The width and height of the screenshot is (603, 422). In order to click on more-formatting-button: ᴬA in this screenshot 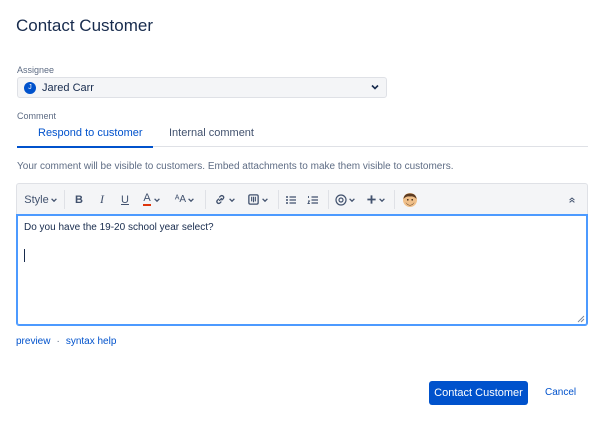, I will do `click(185, 199)`.